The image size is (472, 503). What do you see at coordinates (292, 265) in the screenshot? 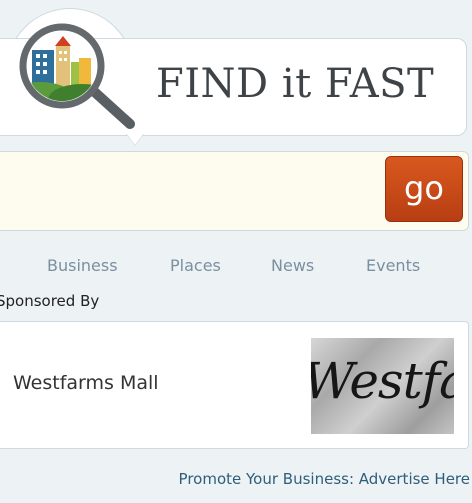
I see `tab-news: News` at bounding box center [292, 265].